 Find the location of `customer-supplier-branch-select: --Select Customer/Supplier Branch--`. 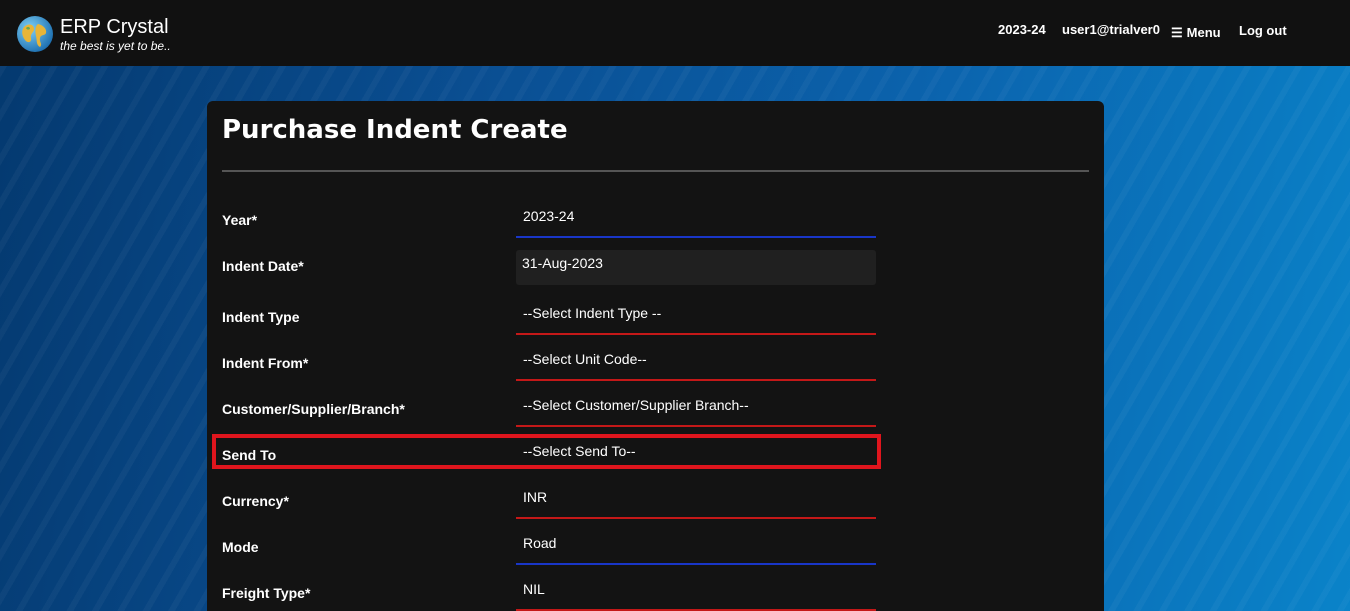

customer-supplier-branch-select: --Select Customer/Supplier Branch-- is located at coordinates (696, 409).